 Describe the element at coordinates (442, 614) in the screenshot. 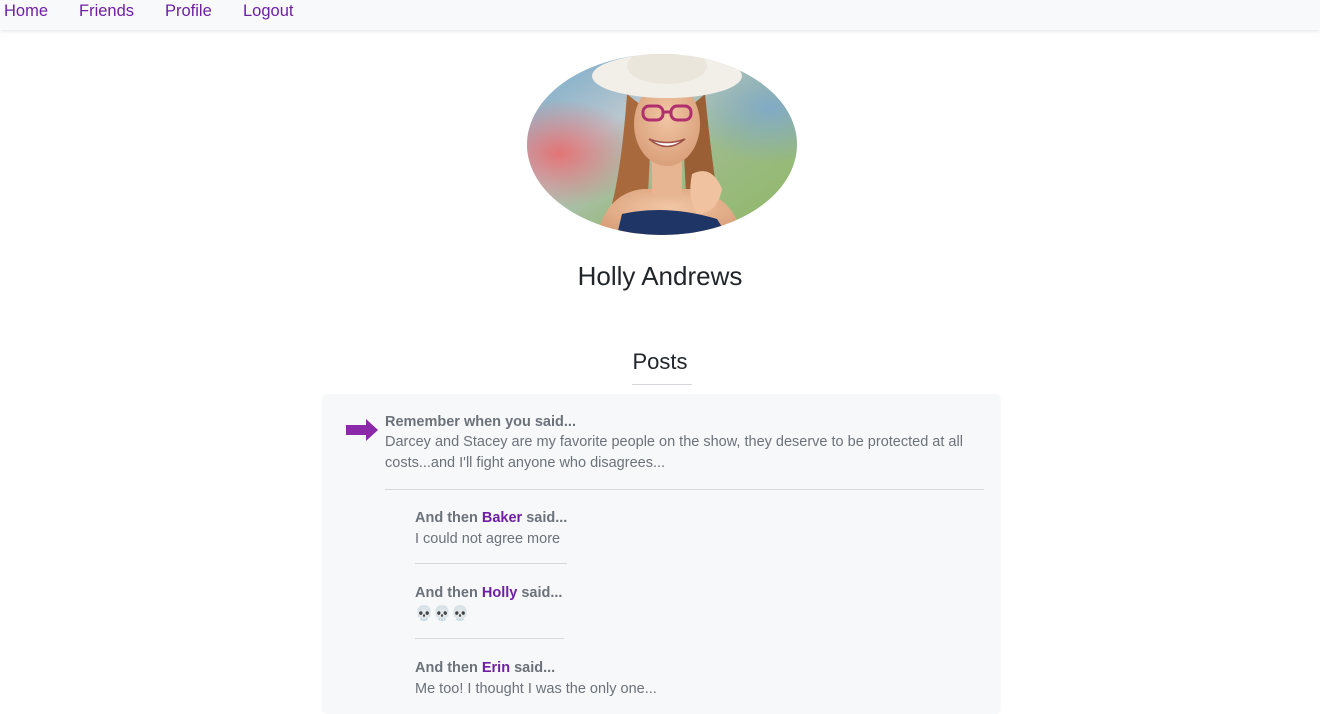

I see `reply-body: 💀💀💀` at that location.